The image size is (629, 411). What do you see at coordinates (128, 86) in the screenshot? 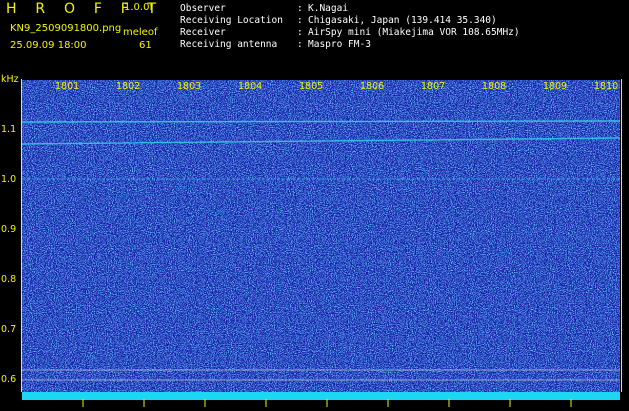
I see `time-tick-label: 1802` at bounding box center [128, 86].